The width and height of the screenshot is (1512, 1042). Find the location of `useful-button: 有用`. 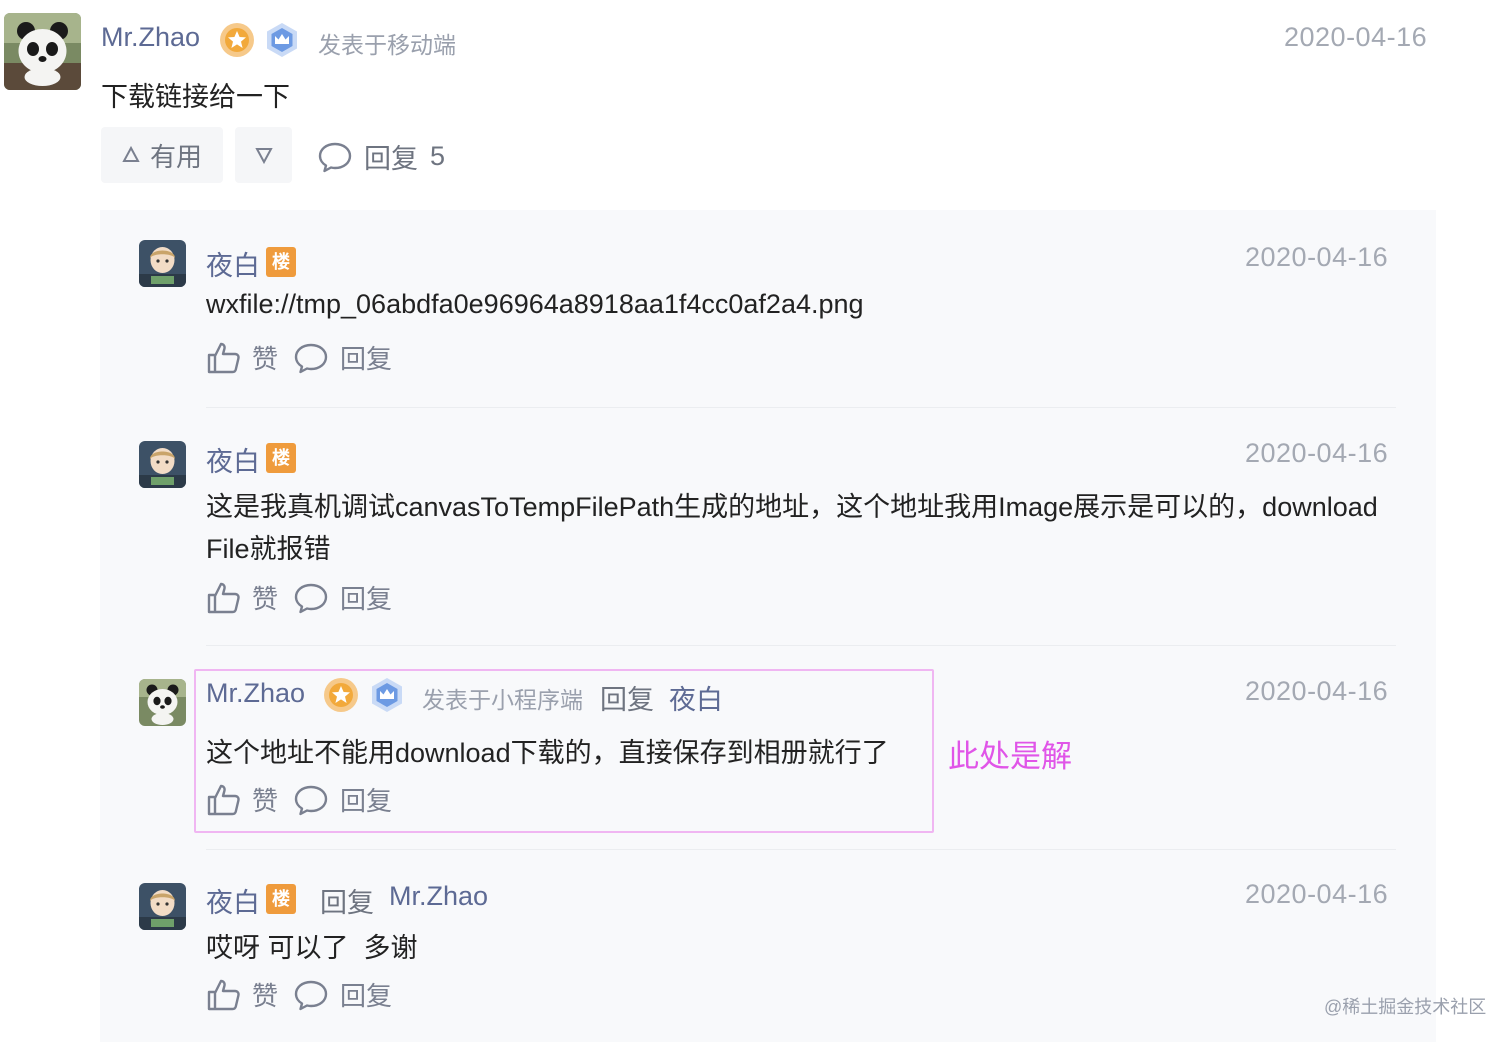

useful-button: 有用 is located at coordinates (162, 155).